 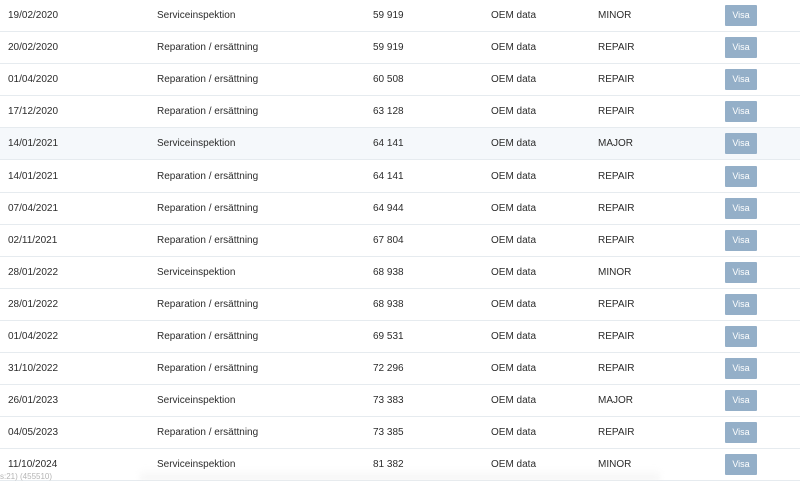 I want to click on service-date: 01/04/2022, so click(x=33, y=336).